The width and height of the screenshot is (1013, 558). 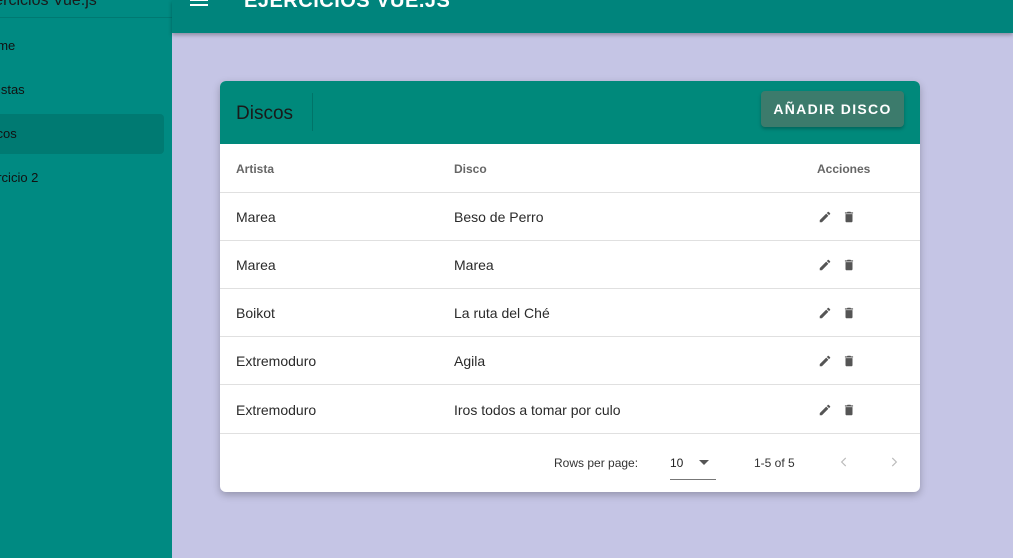 I want to click on cell-album: Beso de Perro, so click(x=499, y=217).